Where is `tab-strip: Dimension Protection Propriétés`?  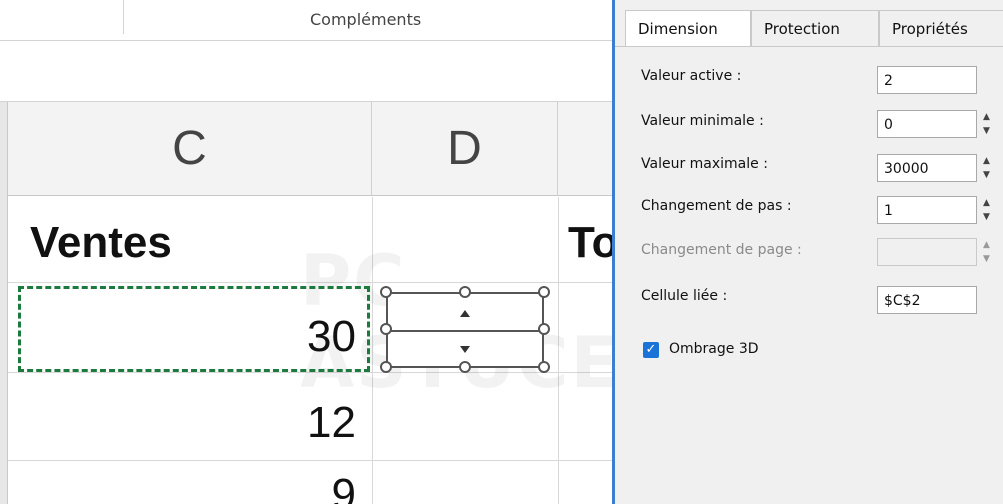 tab-strip: Dimension Protection Propriétés is located at coordinates (809, 28).